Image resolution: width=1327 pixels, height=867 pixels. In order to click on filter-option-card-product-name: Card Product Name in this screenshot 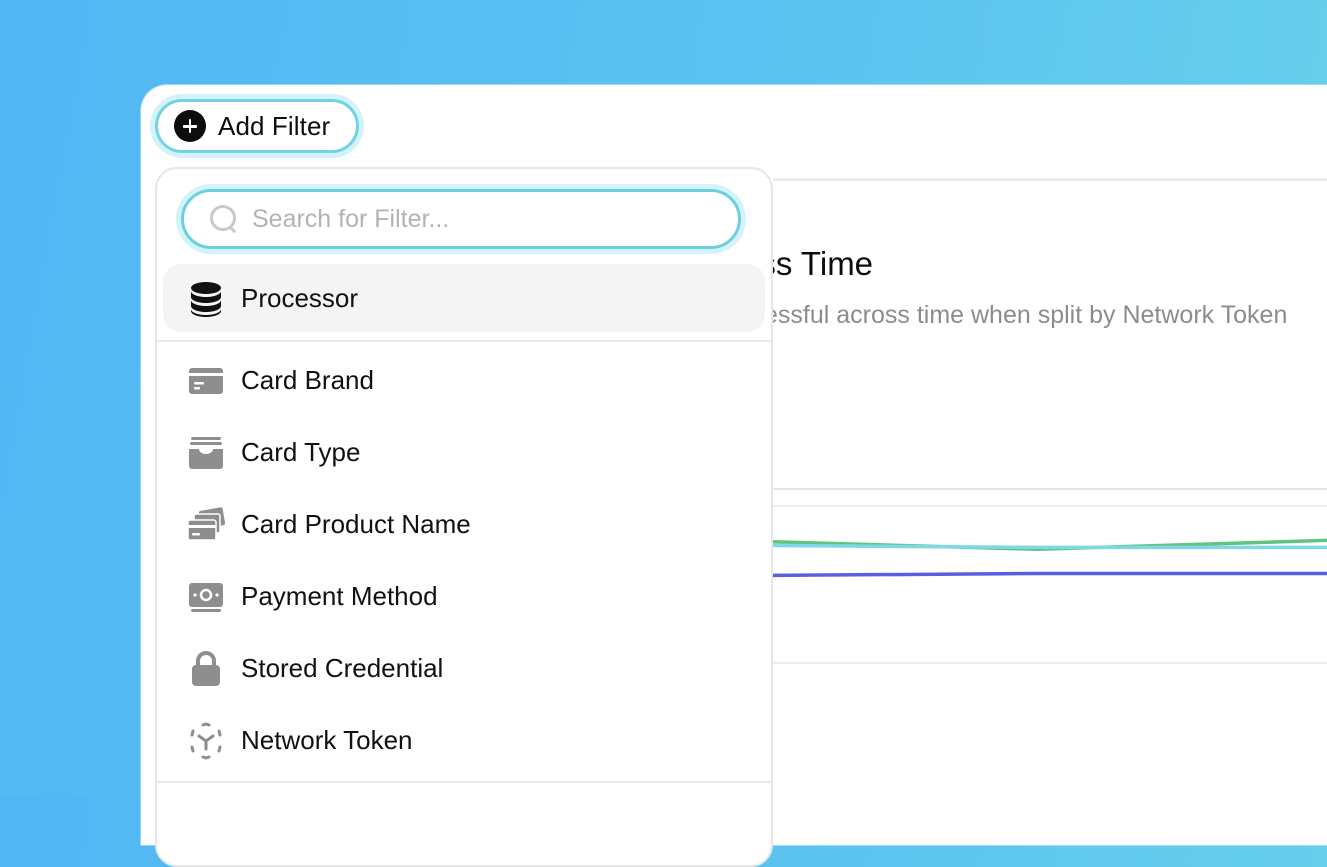, I will do `click(464, 524)`.